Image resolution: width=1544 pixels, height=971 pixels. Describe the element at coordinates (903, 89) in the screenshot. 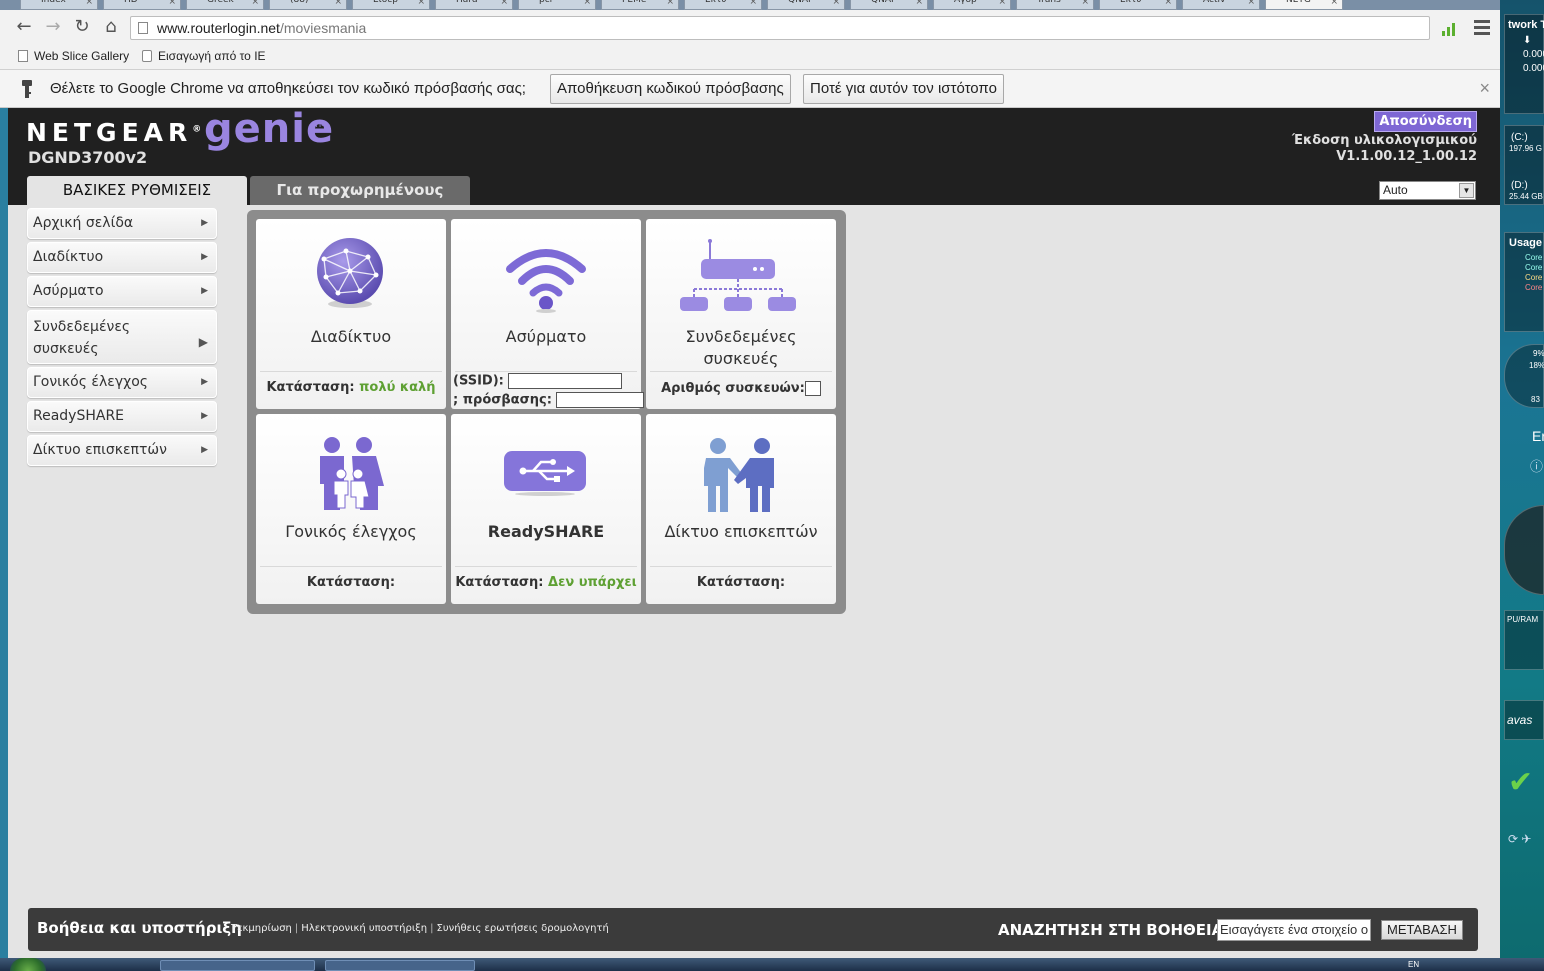

I see `never-save-button: Ποτέ για αυτόν τον ιστότοπο` at that location.